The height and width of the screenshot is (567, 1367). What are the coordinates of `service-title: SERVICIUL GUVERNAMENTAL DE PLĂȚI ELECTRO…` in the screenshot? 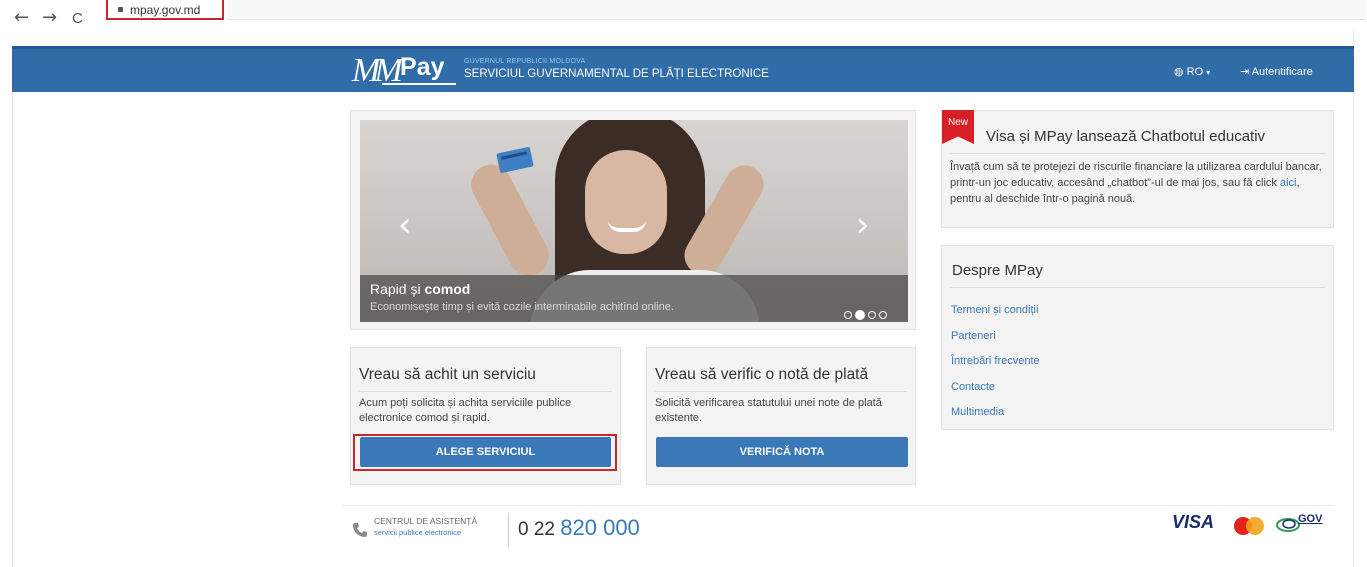 It's located at (616, 74).